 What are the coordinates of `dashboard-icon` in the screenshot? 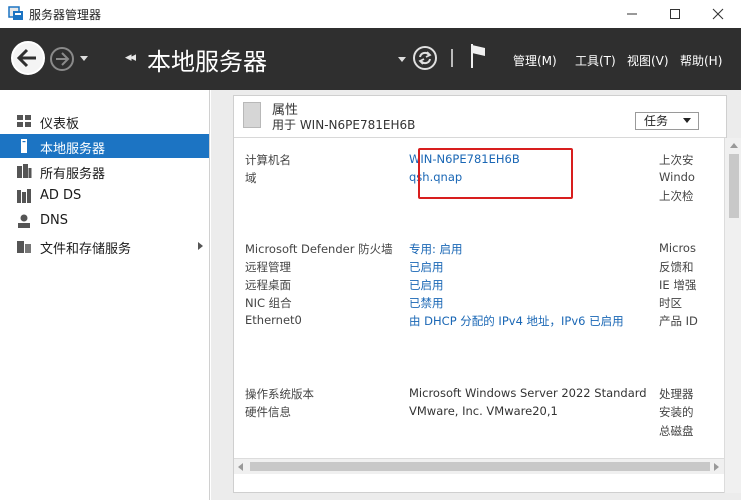 It's located at (24, 121).